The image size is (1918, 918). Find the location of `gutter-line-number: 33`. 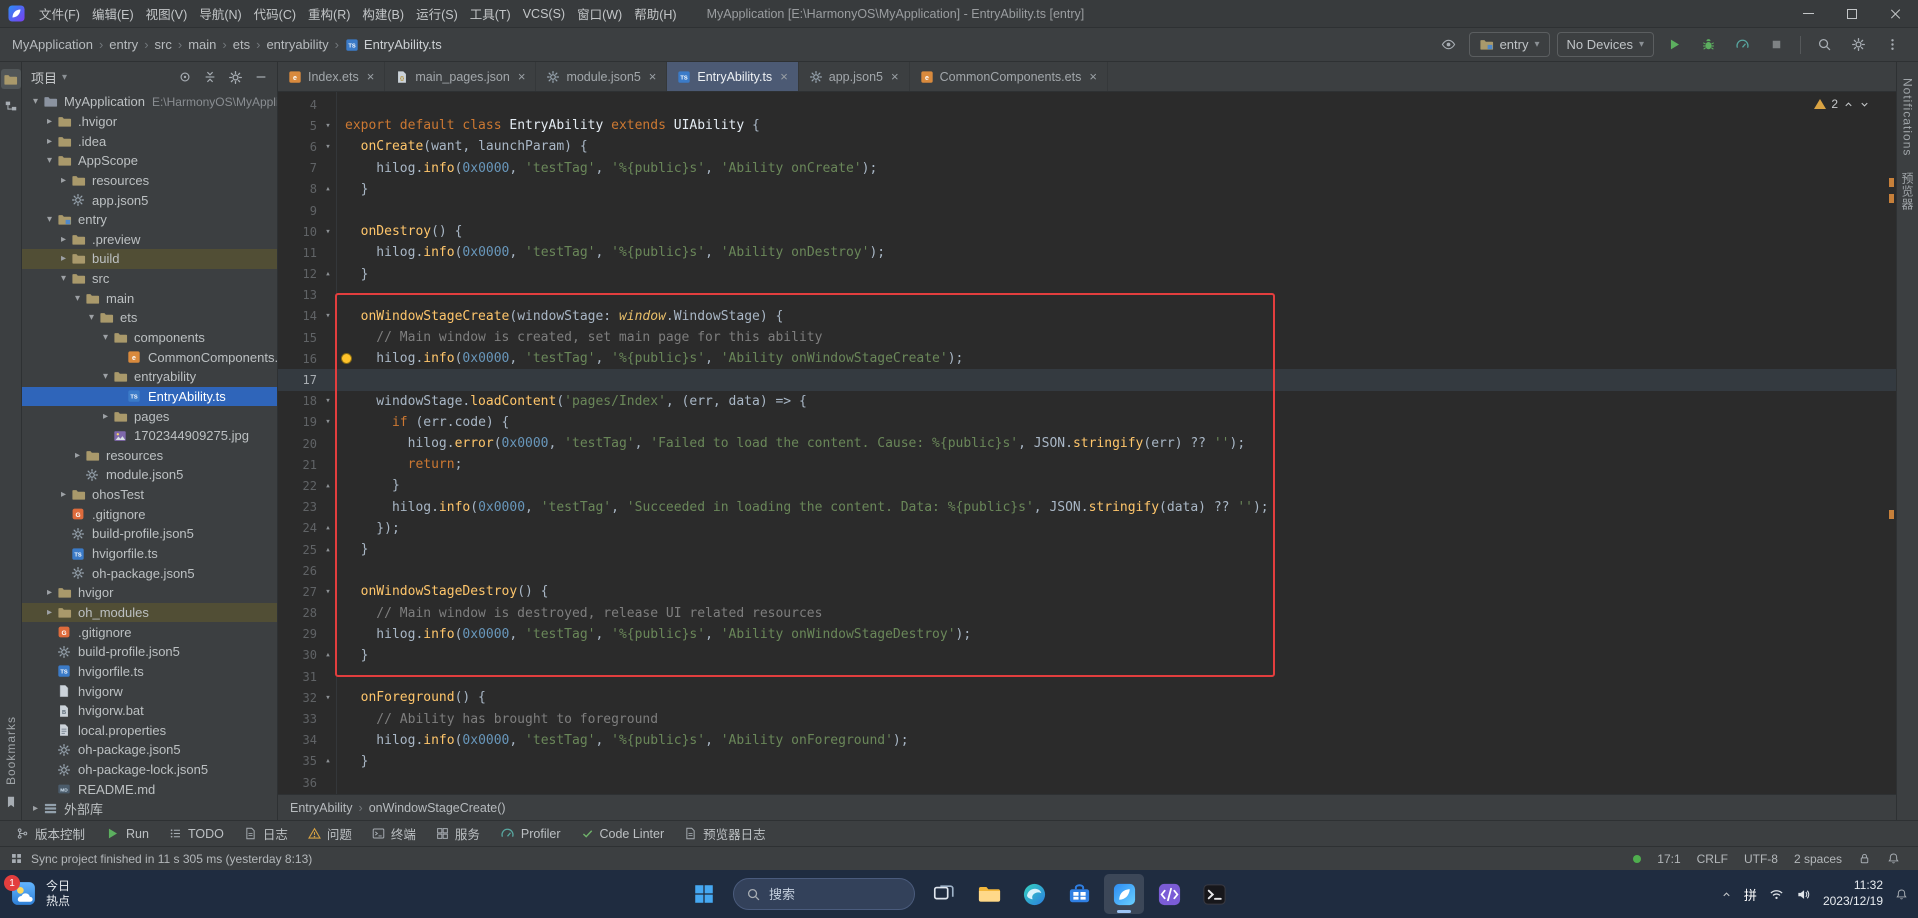

gutter-line-number: 33 is located at coordinates (299, 719).